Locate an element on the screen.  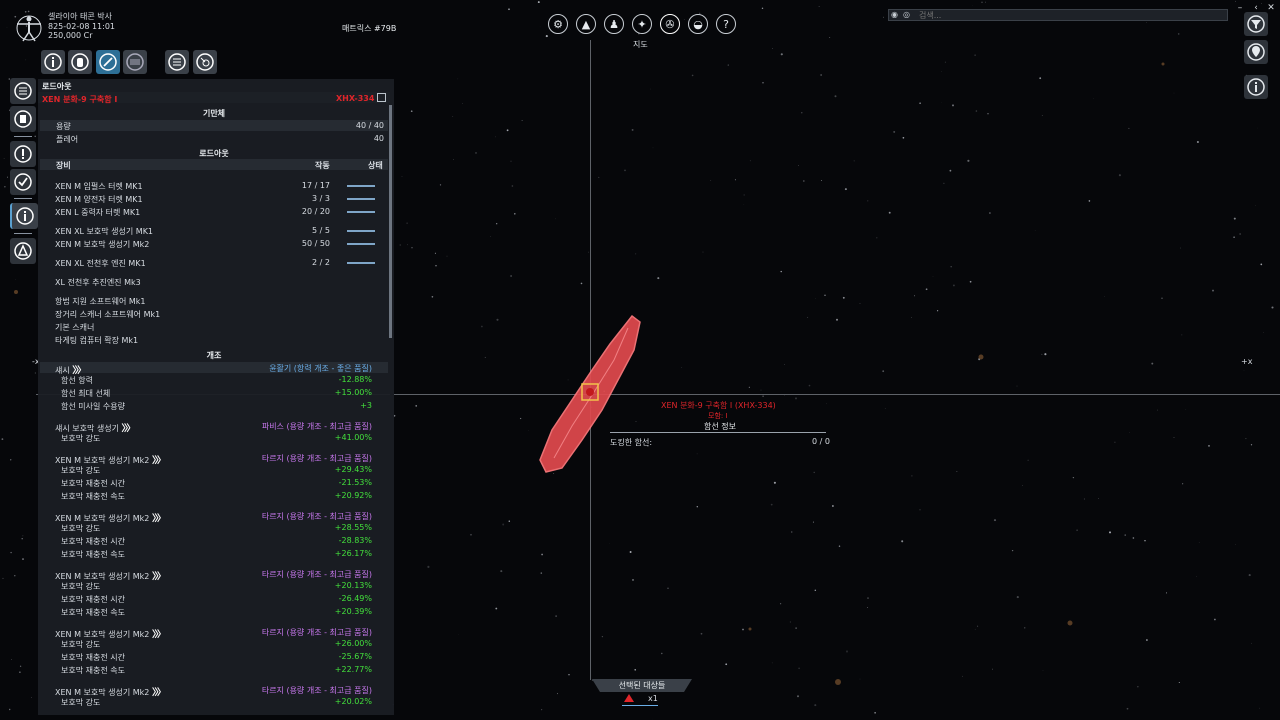
hostile-ship-icon is located at coordinates (629, 698).